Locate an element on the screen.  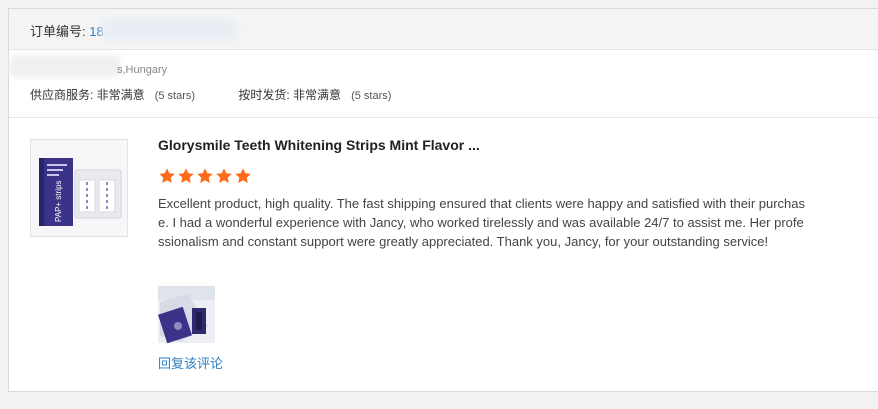
supplier-service-rating: 供应商服务: 非常满意 (5 stars) is located at coordinates (112, 94).